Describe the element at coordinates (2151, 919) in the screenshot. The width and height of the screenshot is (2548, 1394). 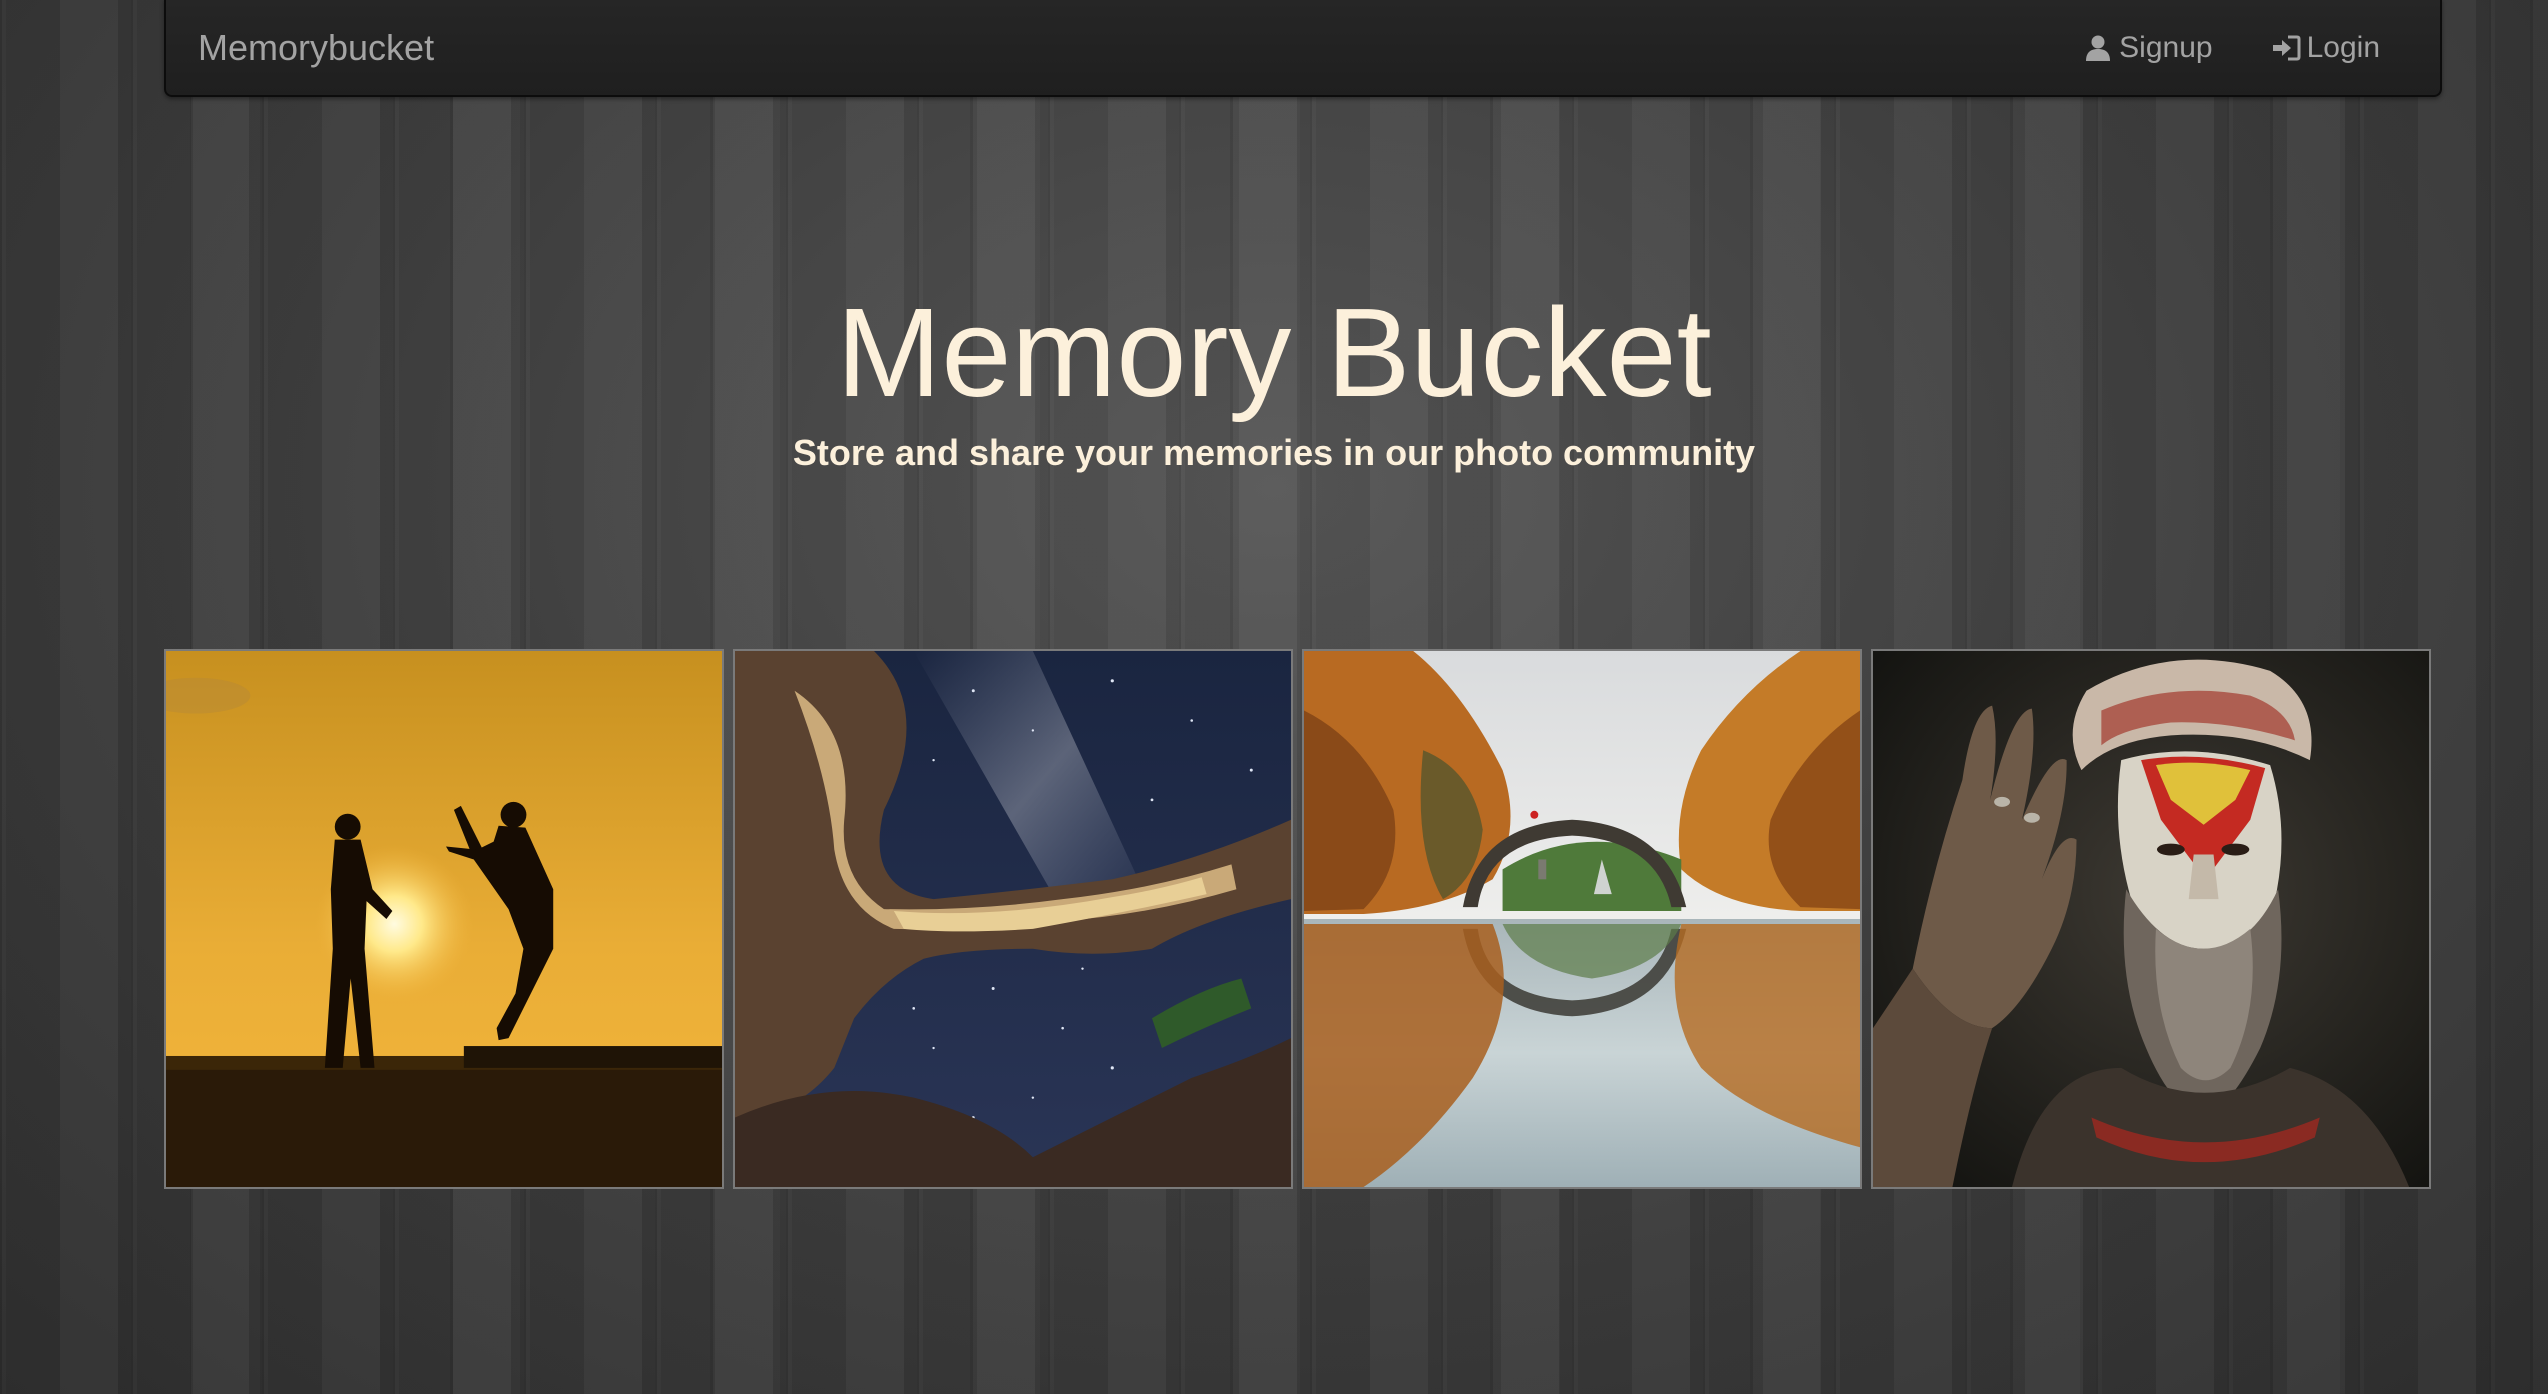
I see `painted-face-portrait-photo` at that location.